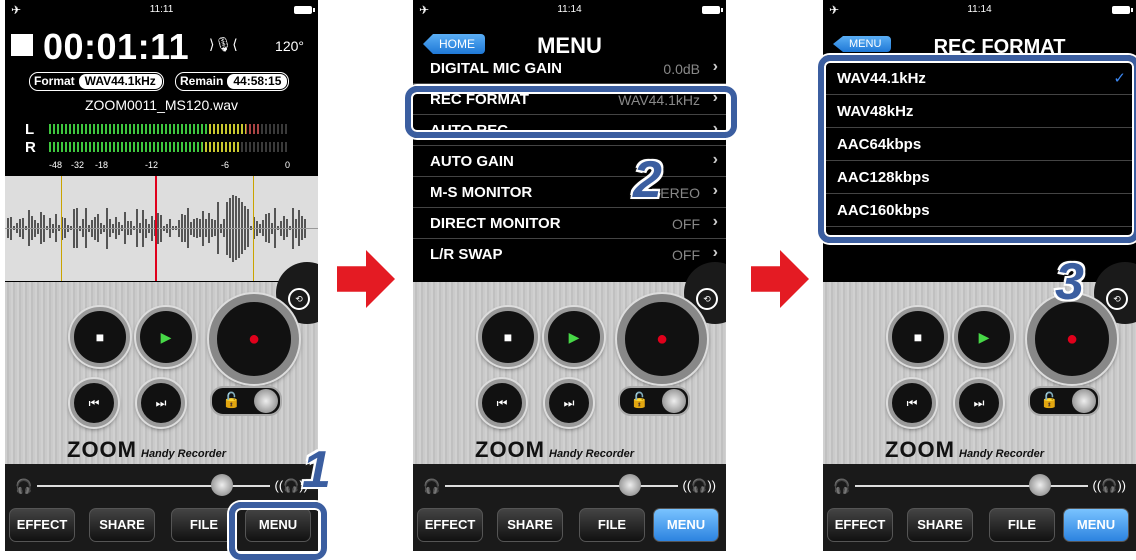 The image size is (1136, 560). I want to click on level-meter-right: R, so click(157, 147).